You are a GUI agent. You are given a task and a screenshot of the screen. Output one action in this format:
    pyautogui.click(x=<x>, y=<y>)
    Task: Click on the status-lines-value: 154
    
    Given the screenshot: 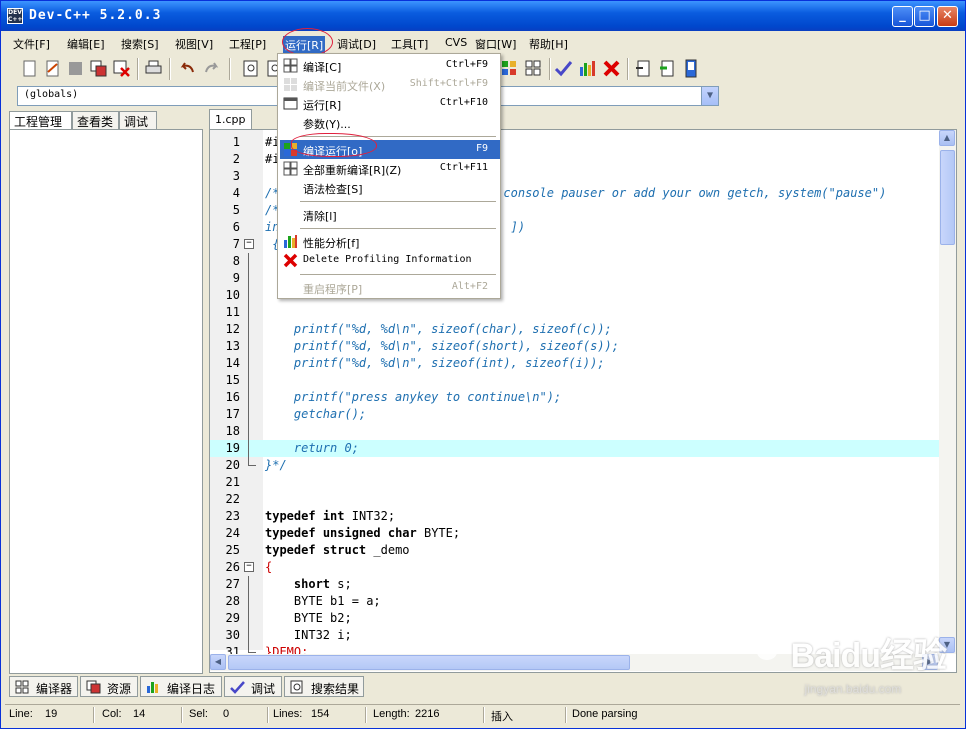 What is the action you would take?
    pyautogui.click(x=320, y=714)
    